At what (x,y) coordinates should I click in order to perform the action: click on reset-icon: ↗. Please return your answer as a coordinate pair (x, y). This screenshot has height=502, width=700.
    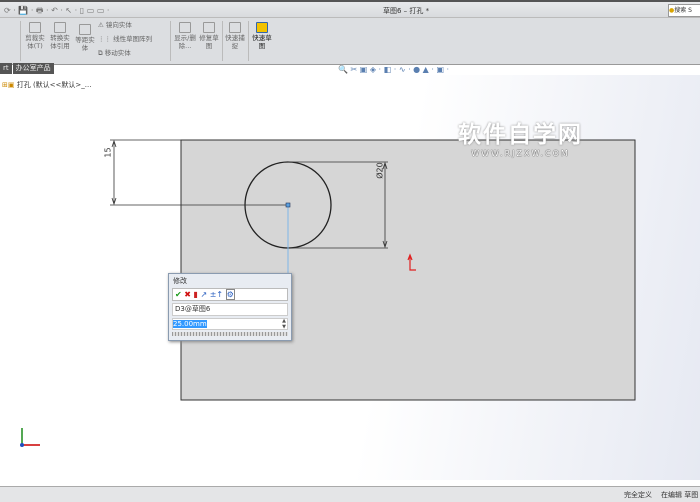
    Looking at the image, I should click on (203, 294).